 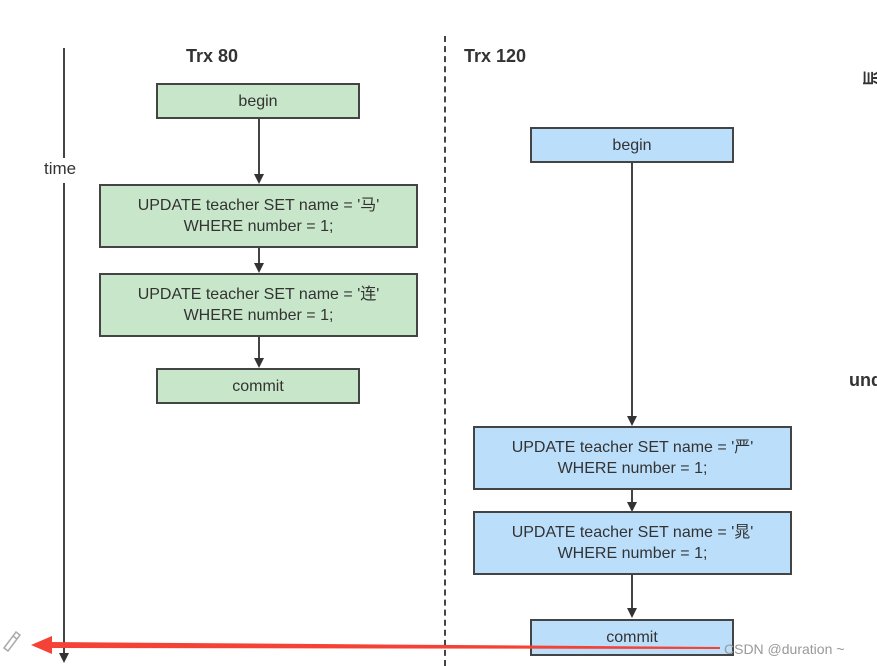 I want to click on red-arrow-head, so click(x=41, y=645).